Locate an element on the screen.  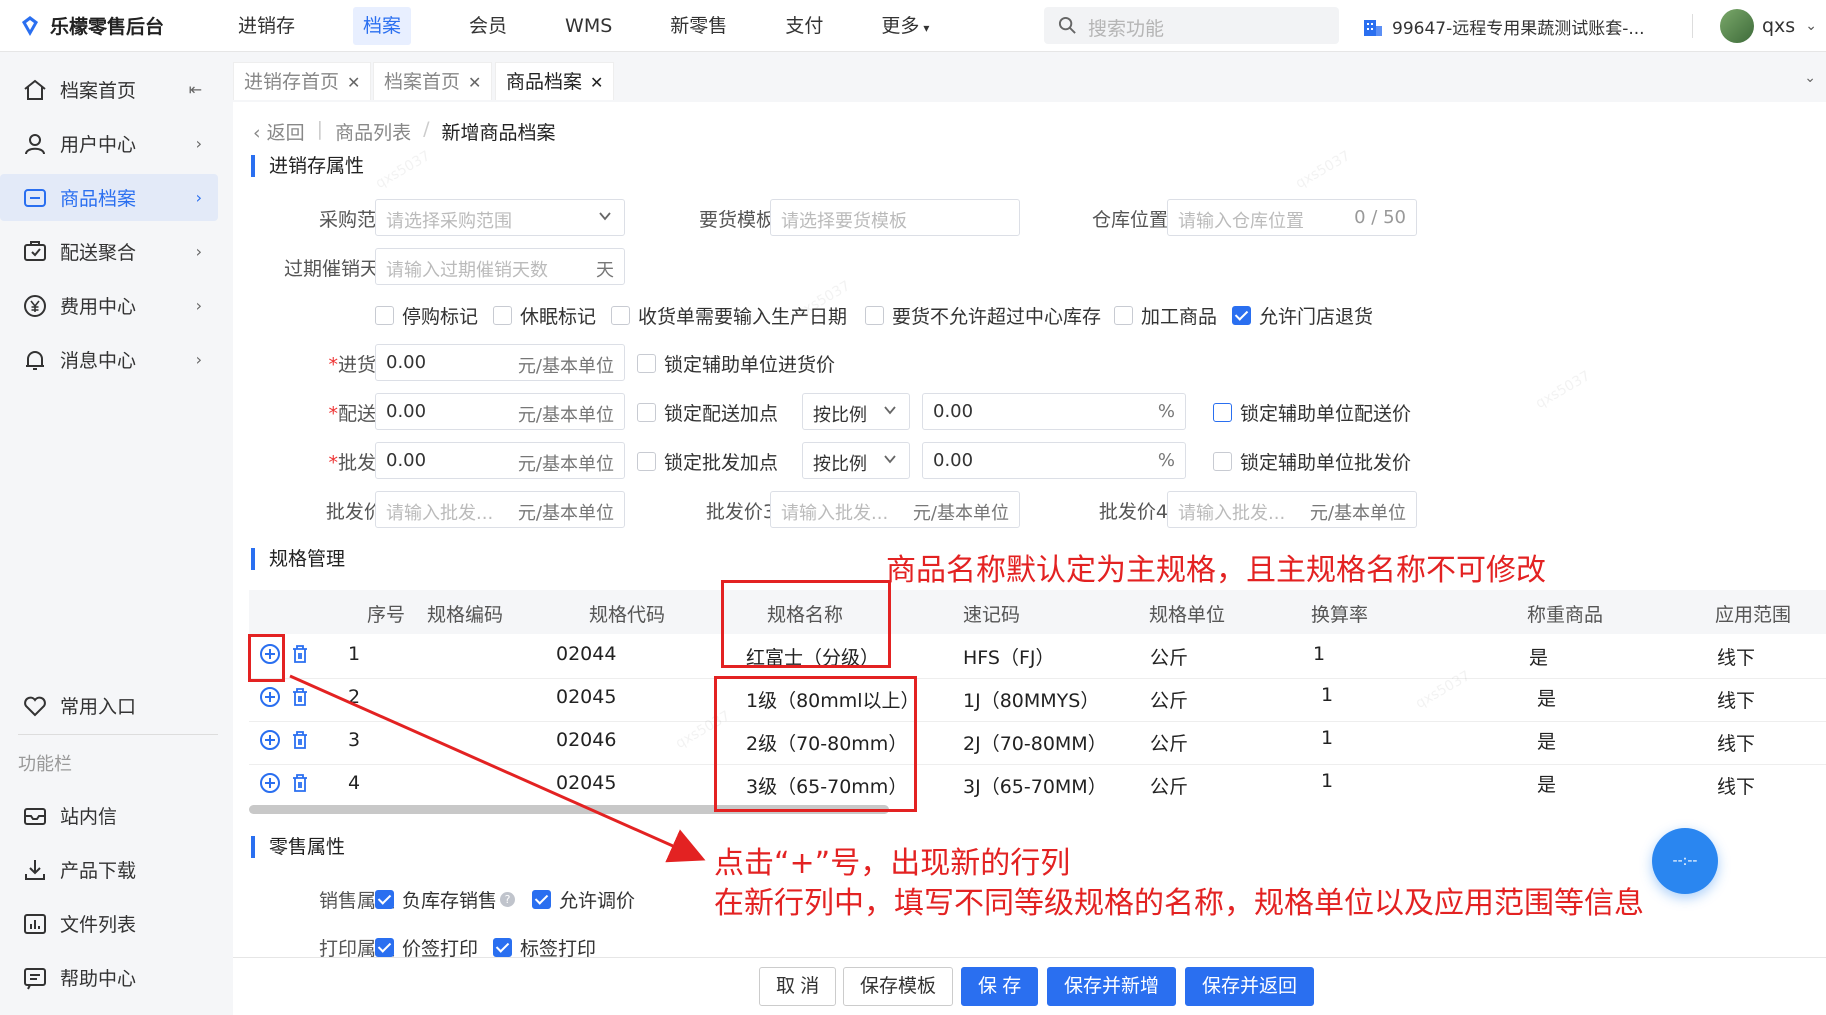
wholesale-price-input: 0.00 元/基本单位 is located at coordinates (500, 460).